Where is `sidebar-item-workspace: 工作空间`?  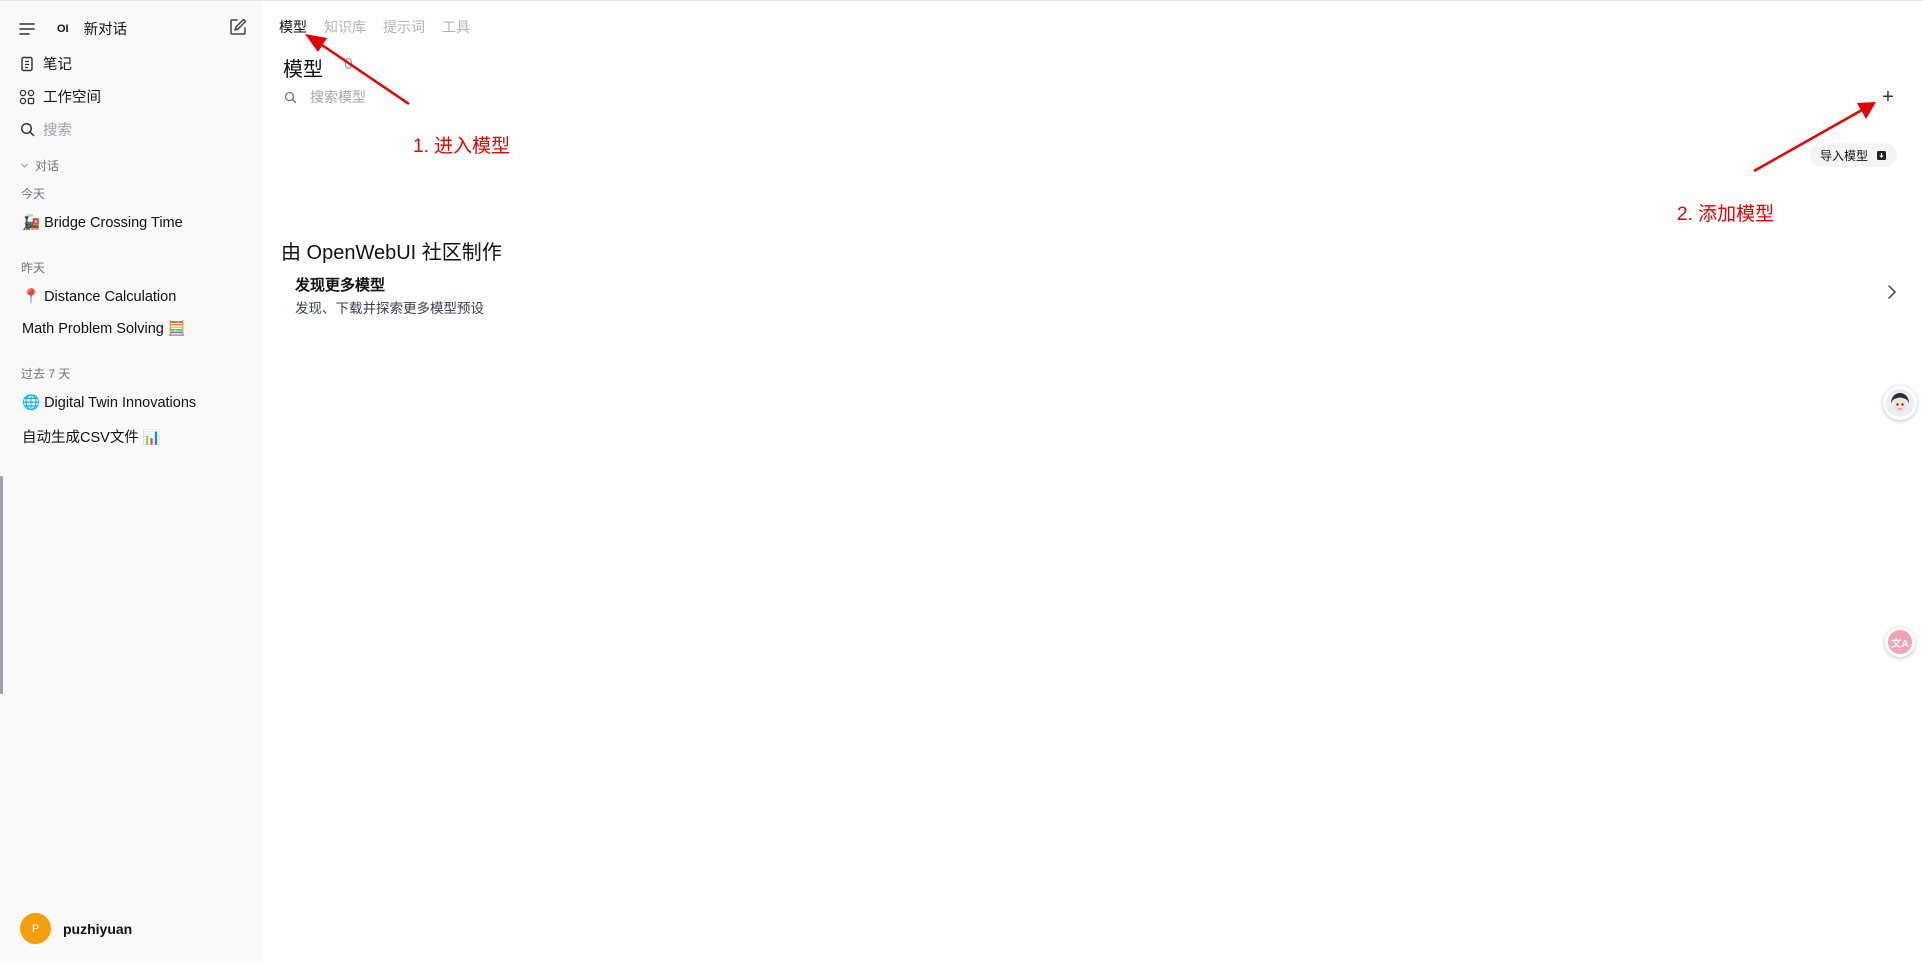 sidebar-item-workspace: 工作空间 is located at coordinates (59, 96).